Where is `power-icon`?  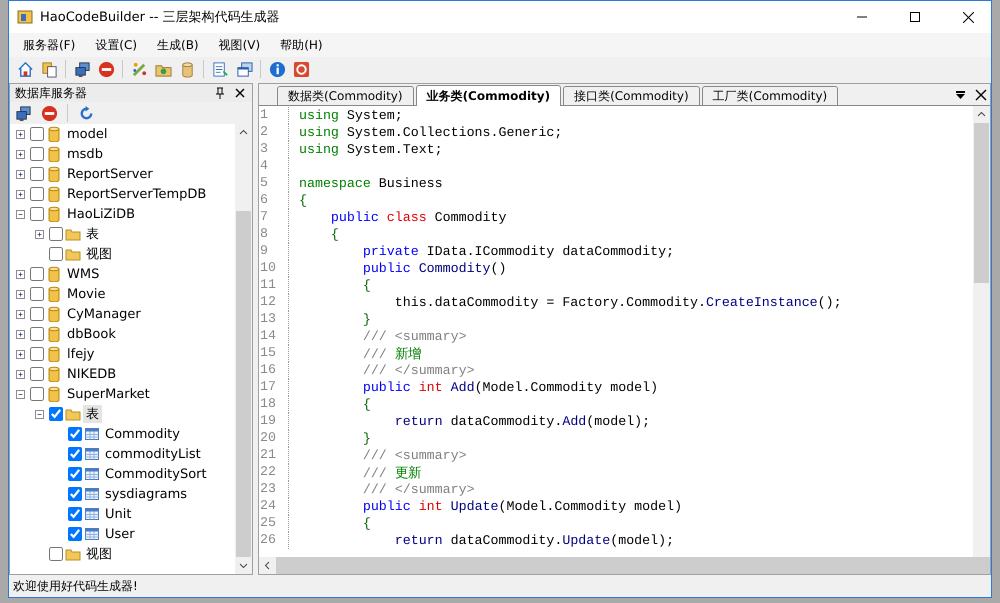
power-icon is located at coordinates (301, 69).